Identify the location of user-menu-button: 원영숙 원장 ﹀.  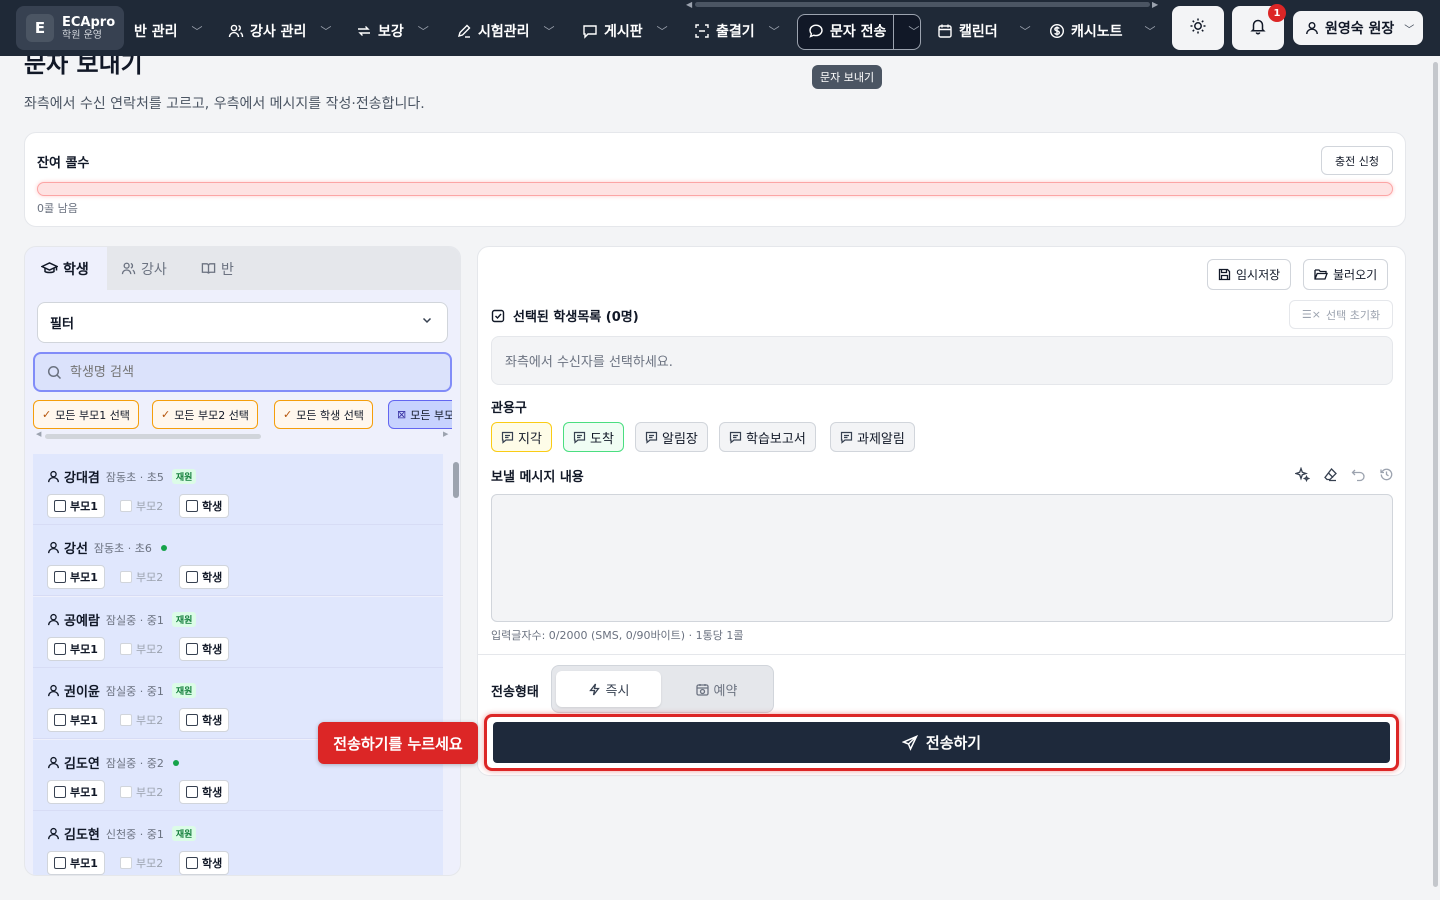
(1358, 28).